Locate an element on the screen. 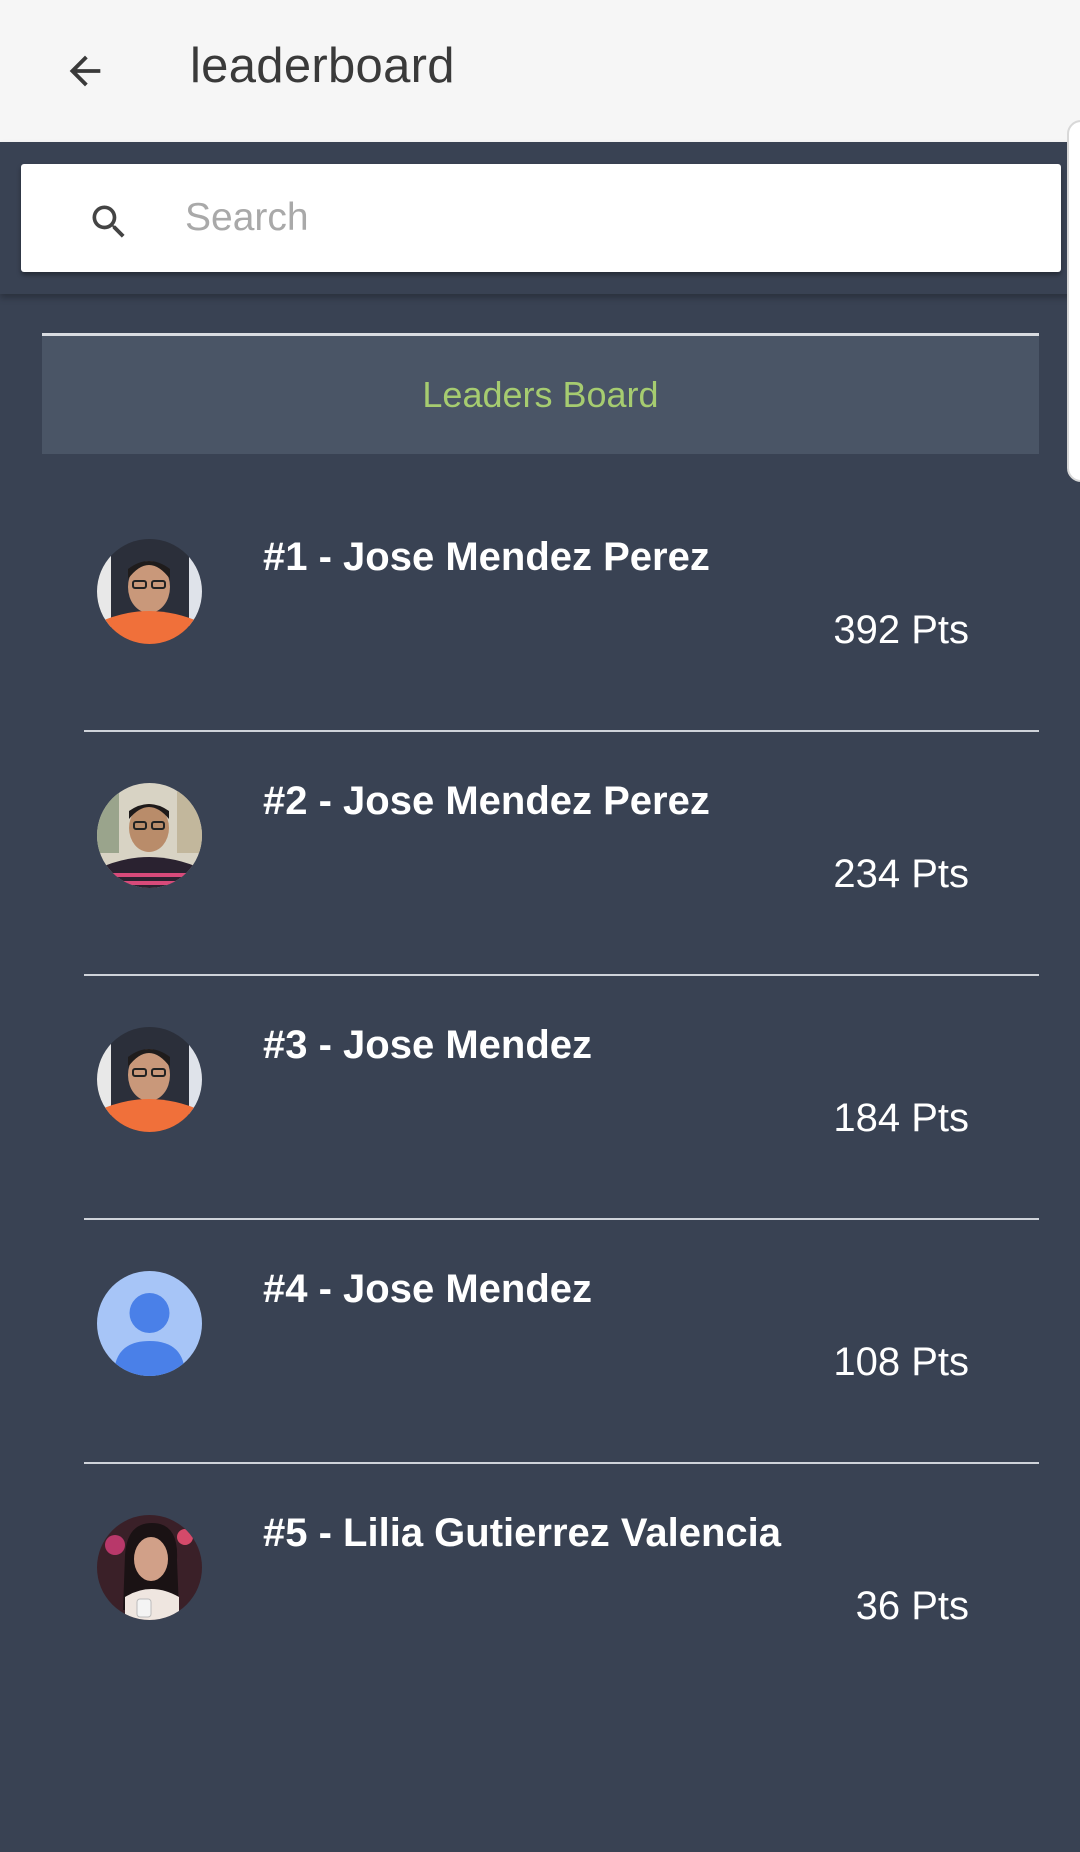 This screenshot has width=1080, height=1852. search-icon is located at coordinates (109, 222).